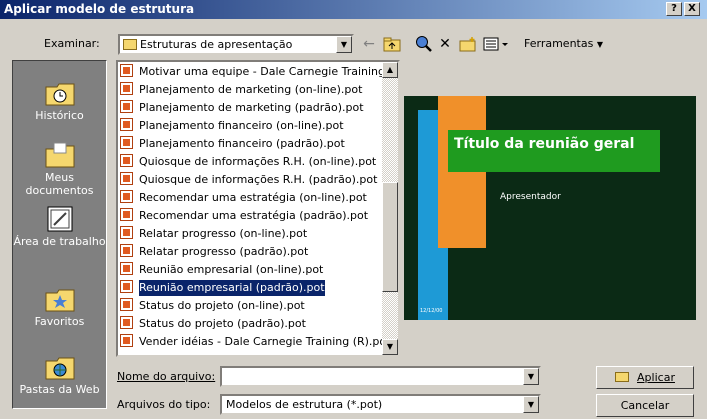  What do you see at coordinates (60, 93) in the screenshot?
I see `history-icon` at bounding box center [60, 93].